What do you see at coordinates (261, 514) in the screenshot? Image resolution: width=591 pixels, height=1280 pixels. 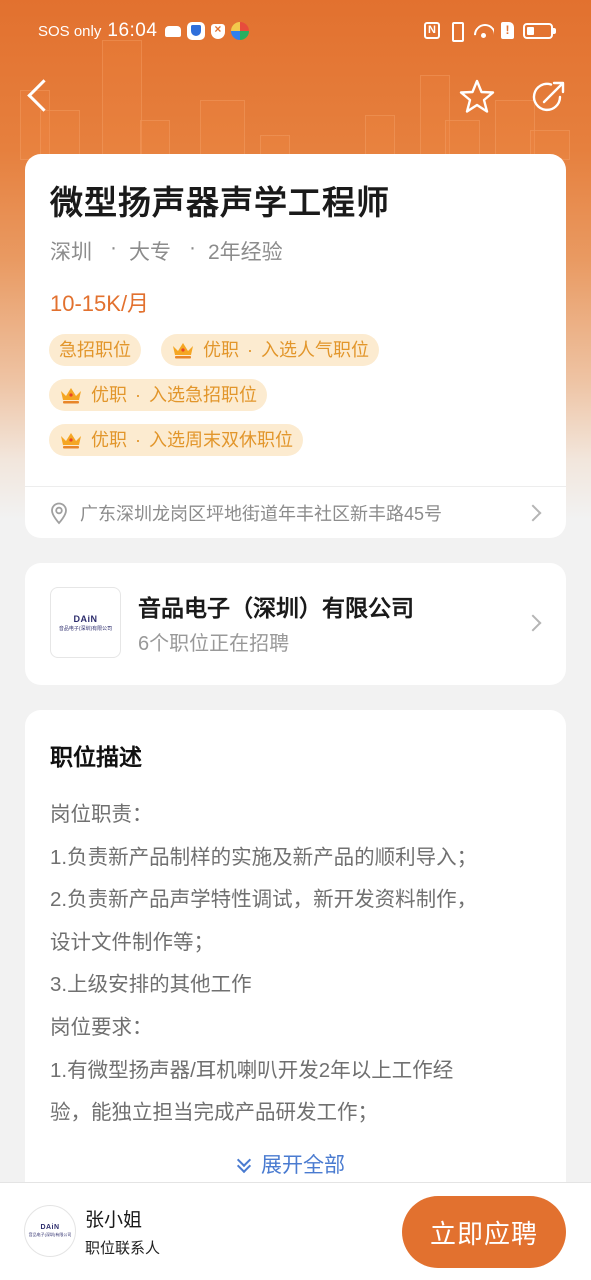 I see `address-text: 广东深圳龙岗区坪地街道年丰社区新丰路45号` at bounding box center [261, 514].